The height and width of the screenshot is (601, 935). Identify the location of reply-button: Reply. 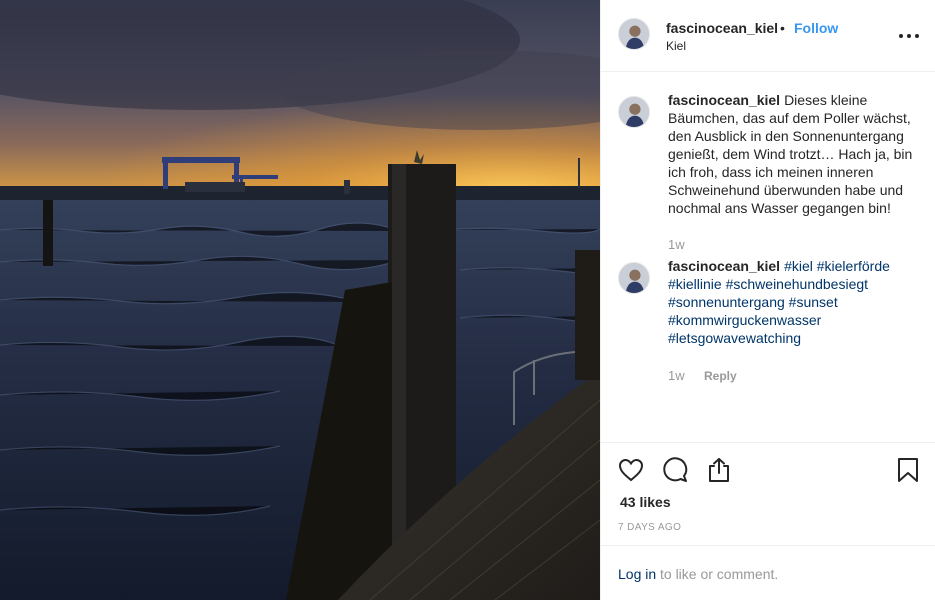
(720, 376).